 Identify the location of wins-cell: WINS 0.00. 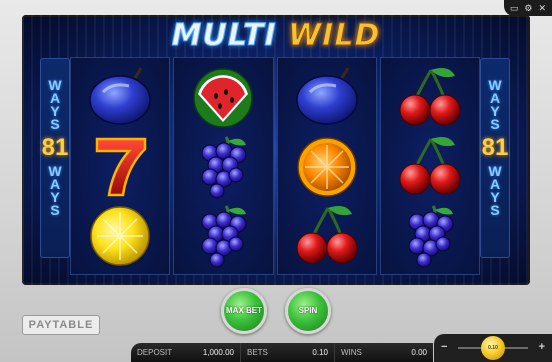
(384, 352).